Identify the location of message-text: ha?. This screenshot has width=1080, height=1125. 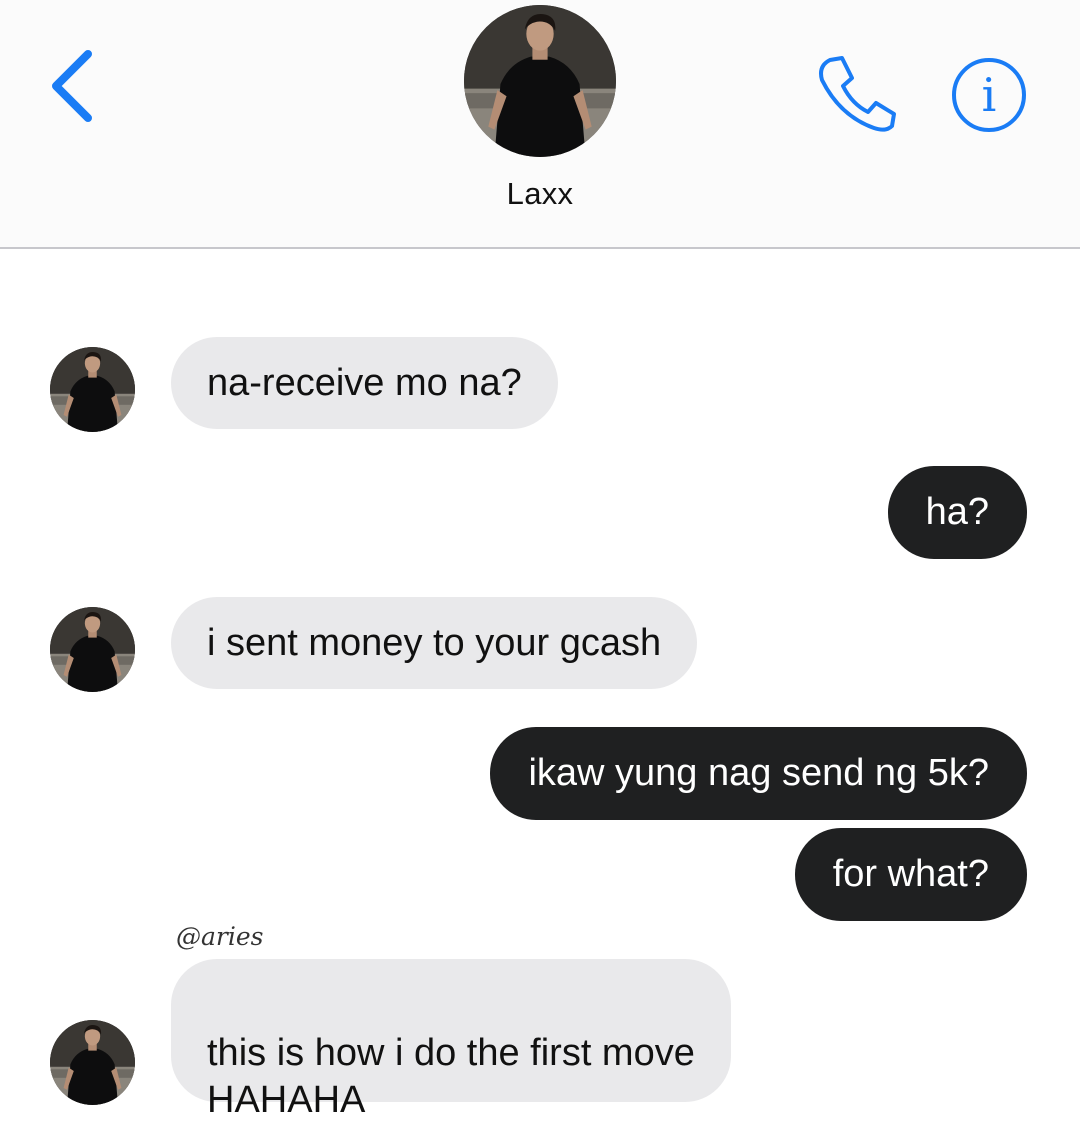
(957, 512).